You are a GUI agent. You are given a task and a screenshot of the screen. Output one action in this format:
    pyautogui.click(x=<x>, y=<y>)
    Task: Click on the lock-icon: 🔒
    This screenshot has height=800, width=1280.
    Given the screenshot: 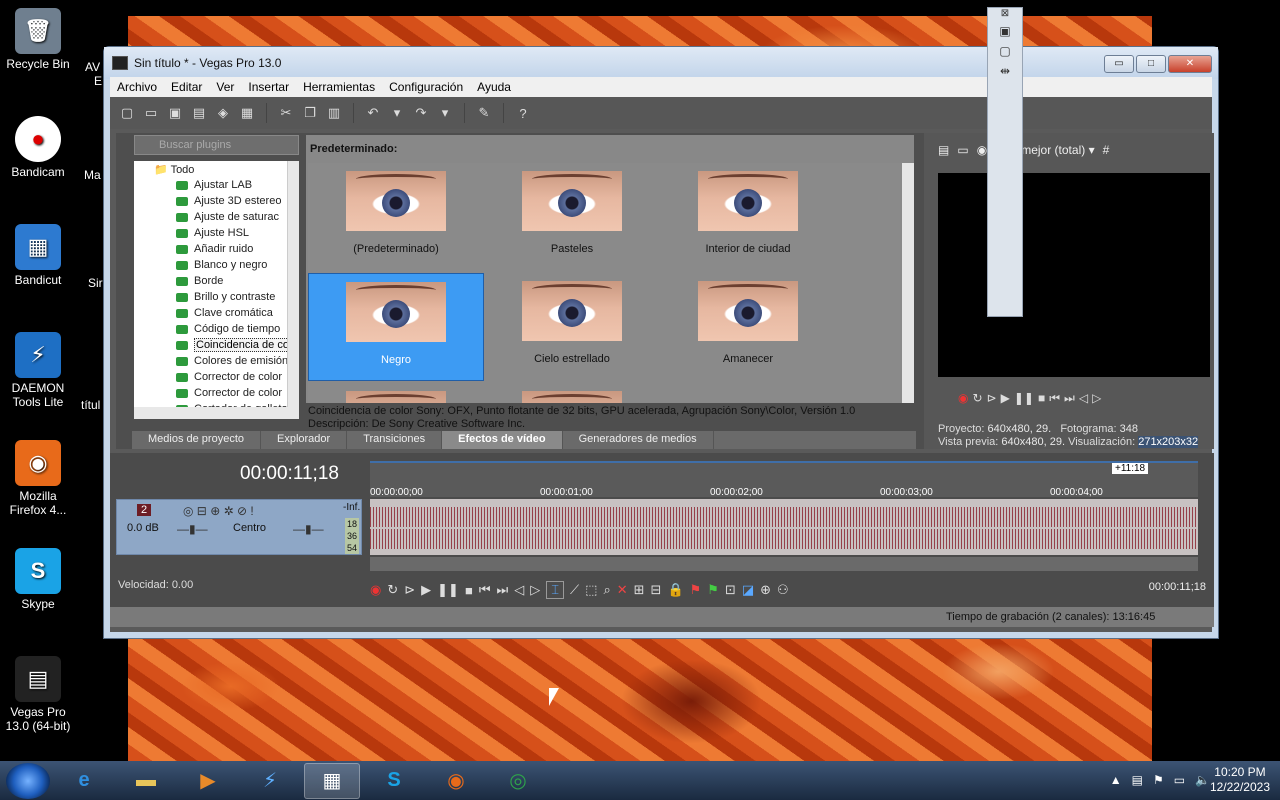 What is the action you would take?
    pyautogui.click(x=675, y=590)
    